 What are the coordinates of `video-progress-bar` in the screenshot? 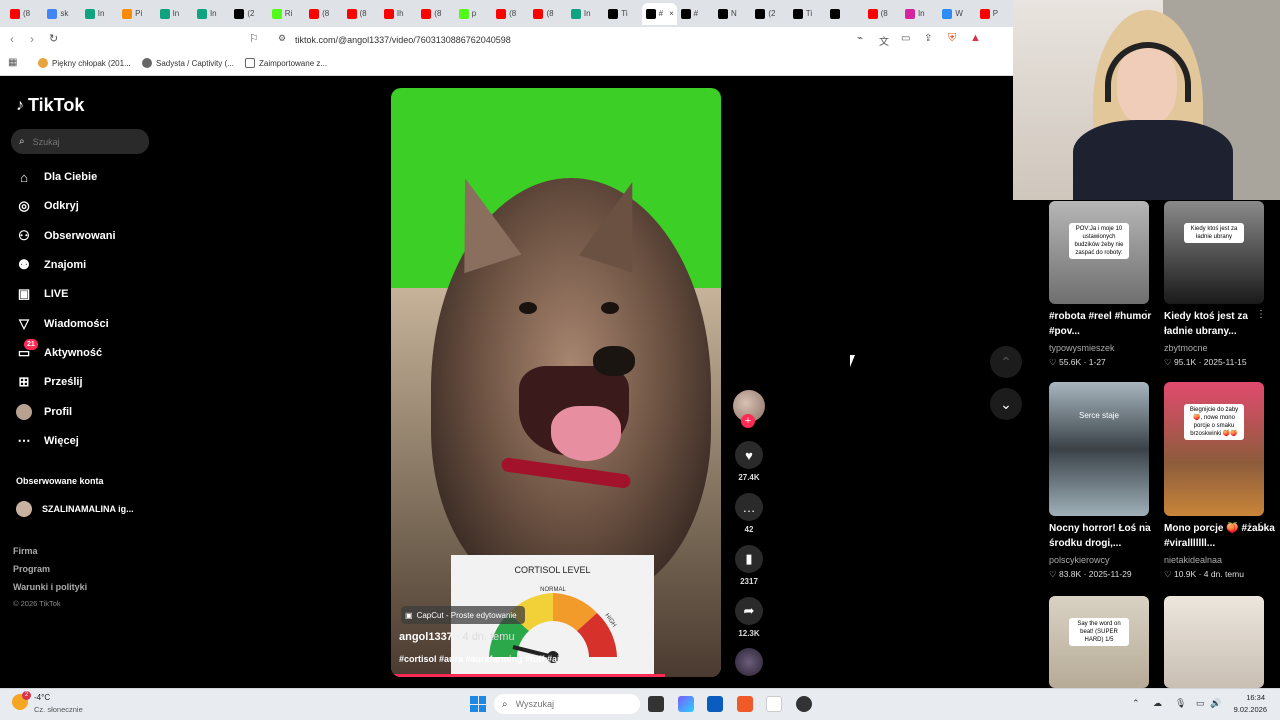 It's located at (528, 675).